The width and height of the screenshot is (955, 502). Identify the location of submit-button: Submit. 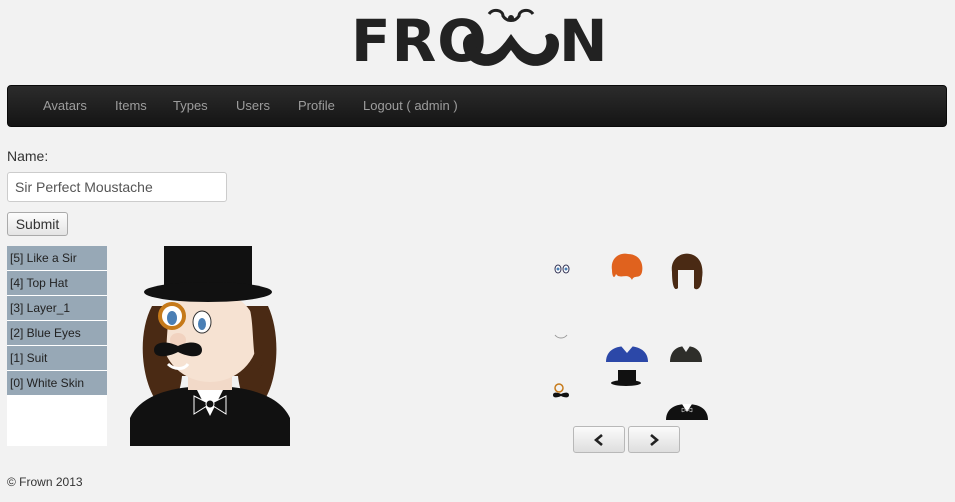
(37, 224).